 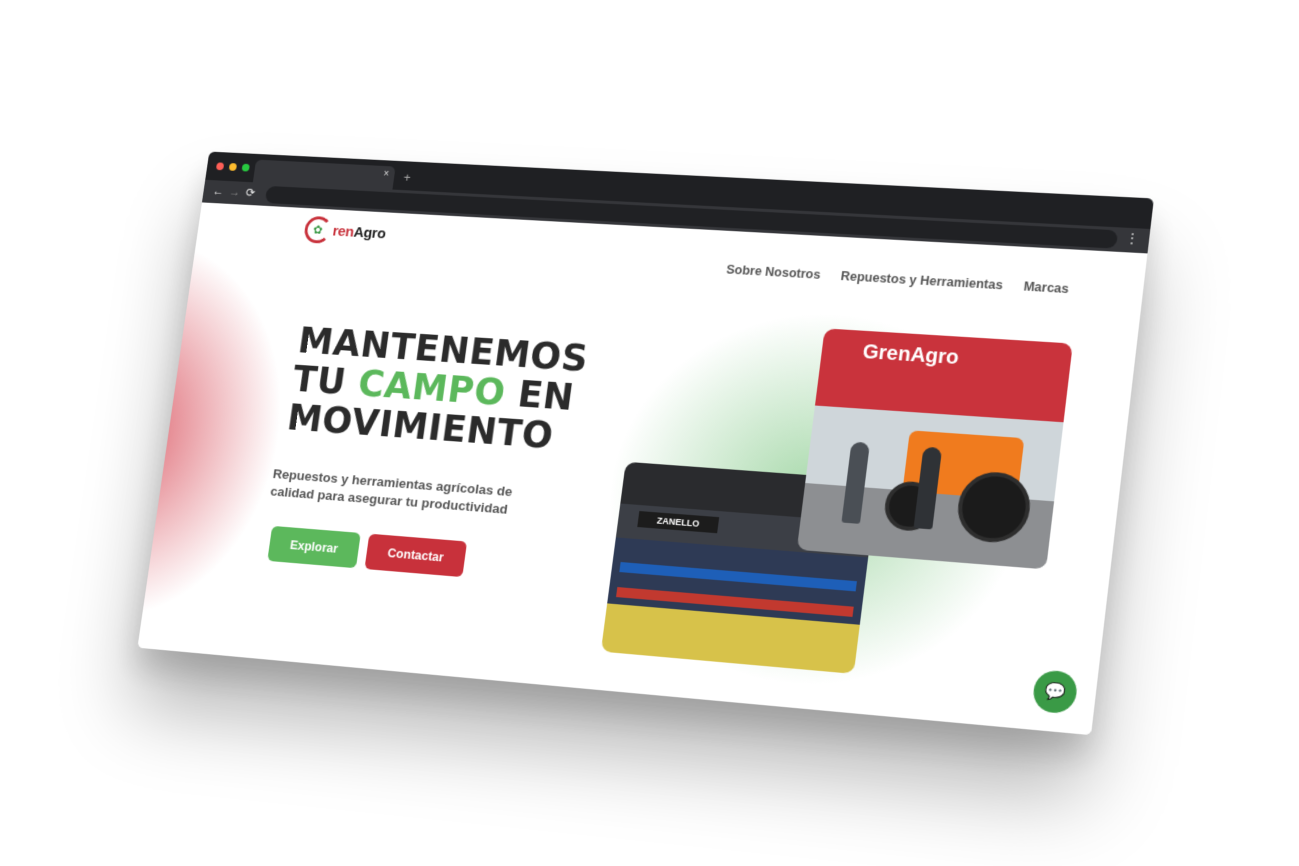 What do you see at coordinates (314, 547) in the screenshot?
I see `explore-button: Explorar` at bounding box center [314, 547].